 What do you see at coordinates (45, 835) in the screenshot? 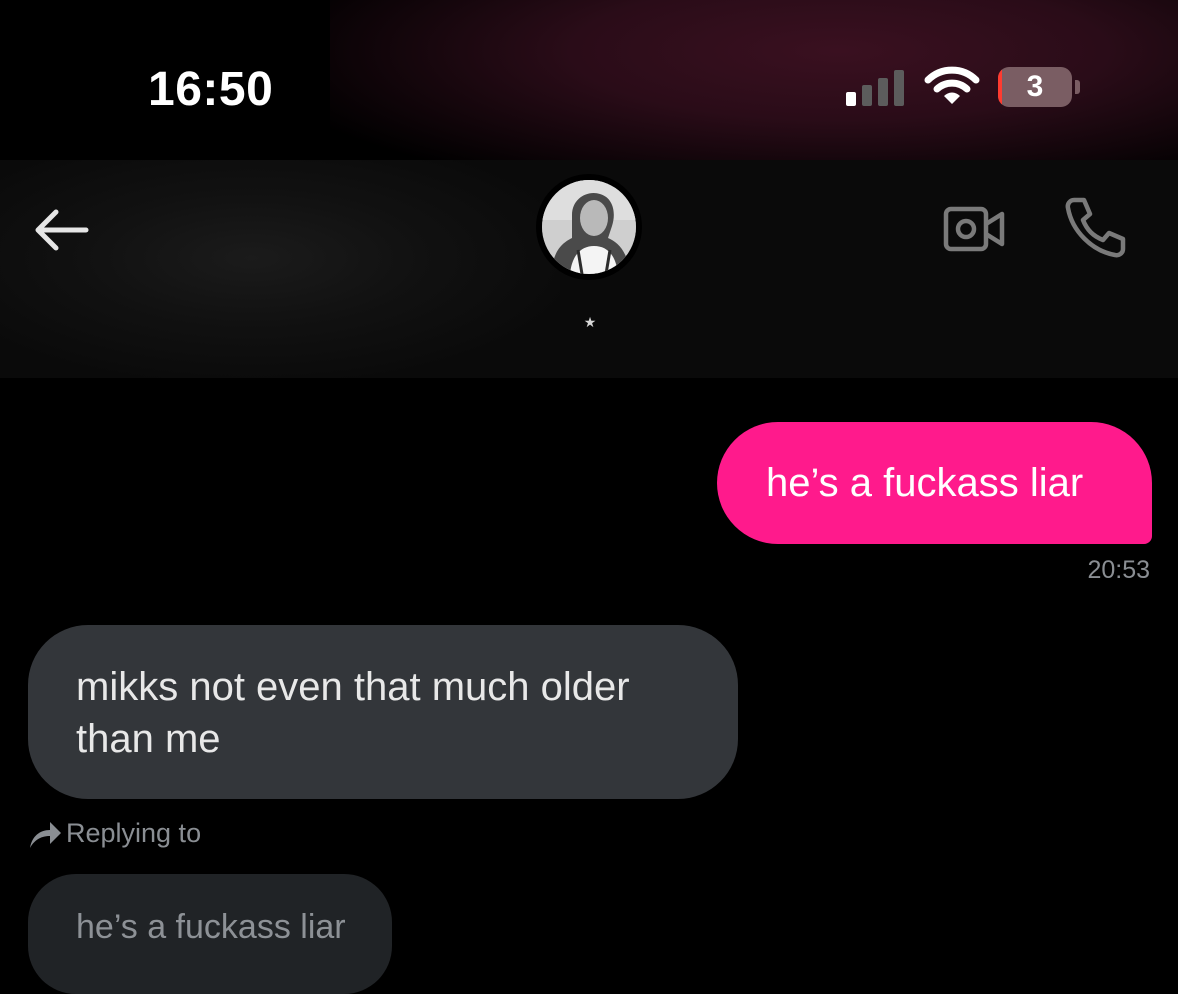
I see `reply-arrow-icon` at bounding box center [45, 835].